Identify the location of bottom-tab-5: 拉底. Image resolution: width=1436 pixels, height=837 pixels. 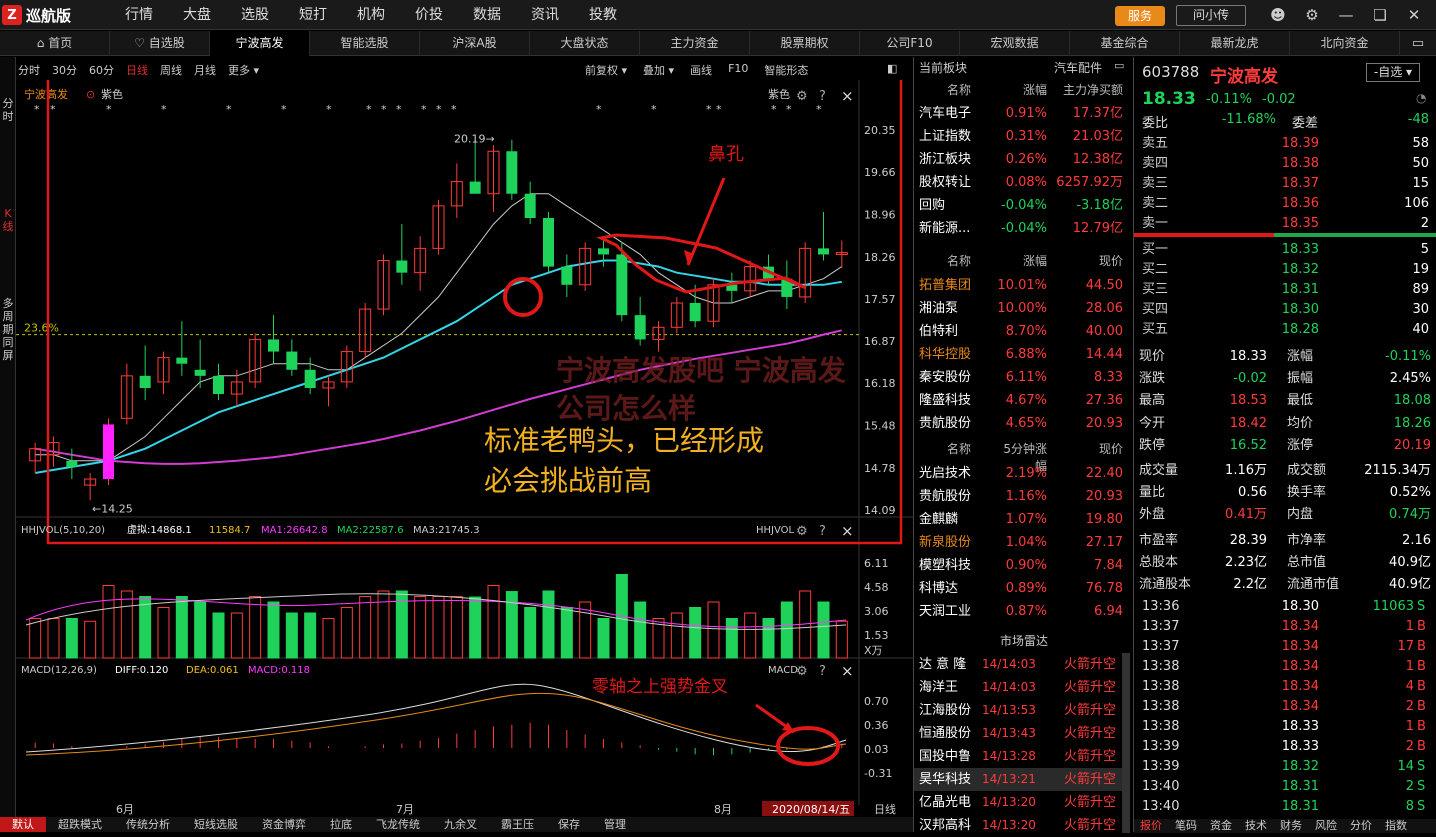
(341, 824).